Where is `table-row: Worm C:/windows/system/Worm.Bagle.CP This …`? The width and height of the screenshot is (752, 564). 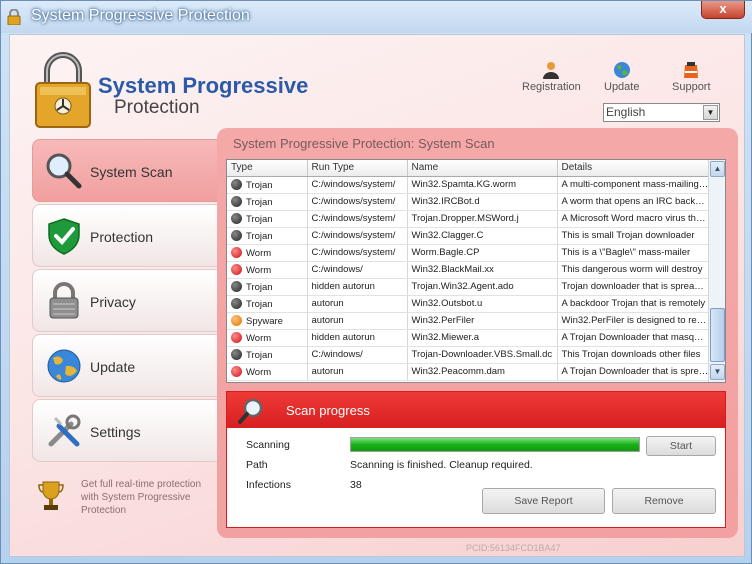
table-row: Worm C:/windows/system/Worm.Bagle.CP This … is located at coordinates (468, 253).